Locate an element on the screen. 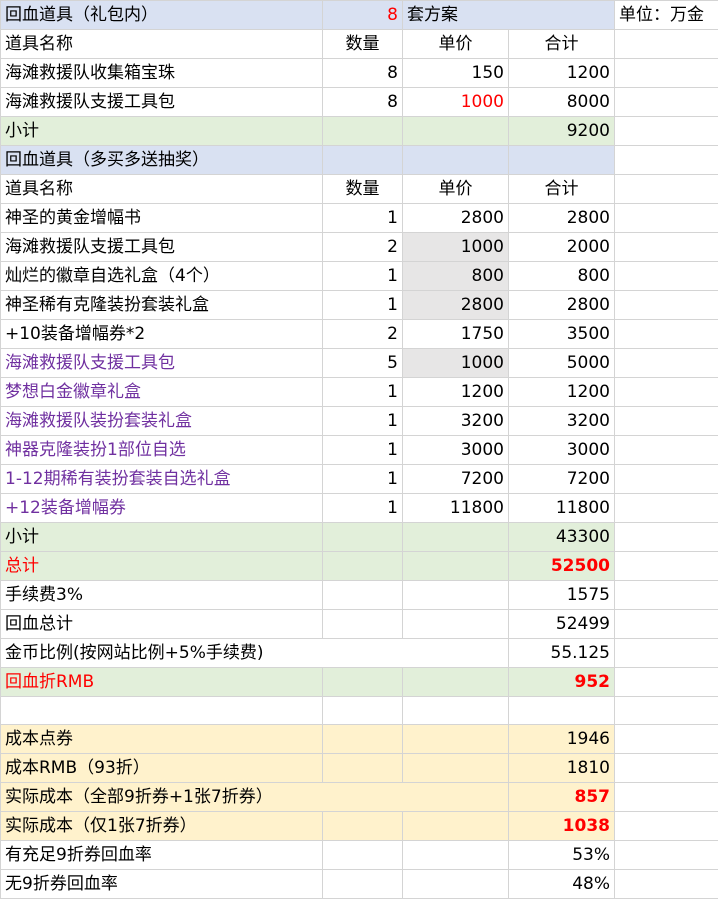 This screenshot has width=718, height=900. item-price: 7200 is located at coordinates (455, 479).